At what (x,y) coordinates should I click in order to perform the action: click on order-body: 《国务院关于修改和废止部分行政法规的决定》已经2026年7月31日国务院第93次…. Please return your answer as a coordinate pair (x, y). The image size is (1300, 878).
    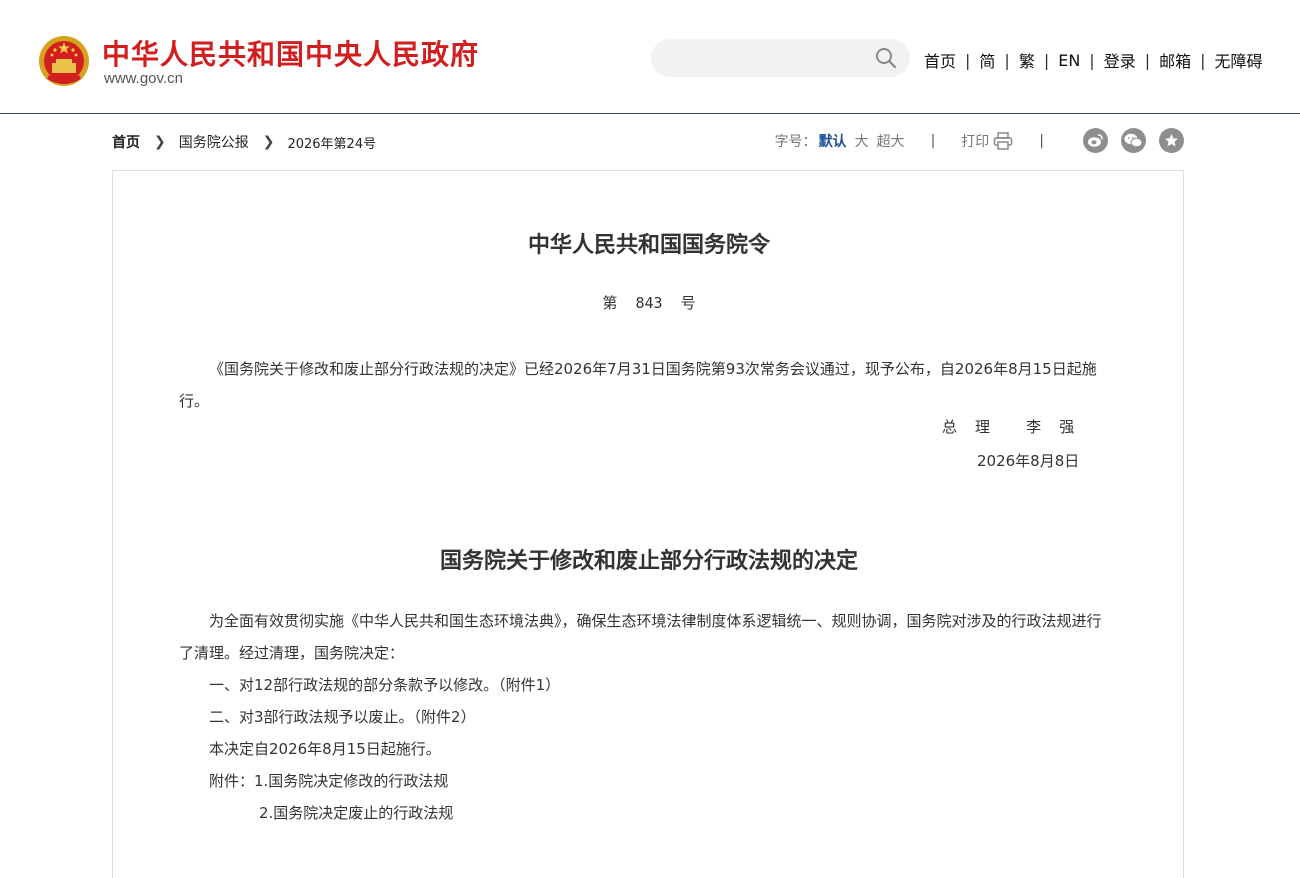
    Looking at the image, I should click on (638, 385).